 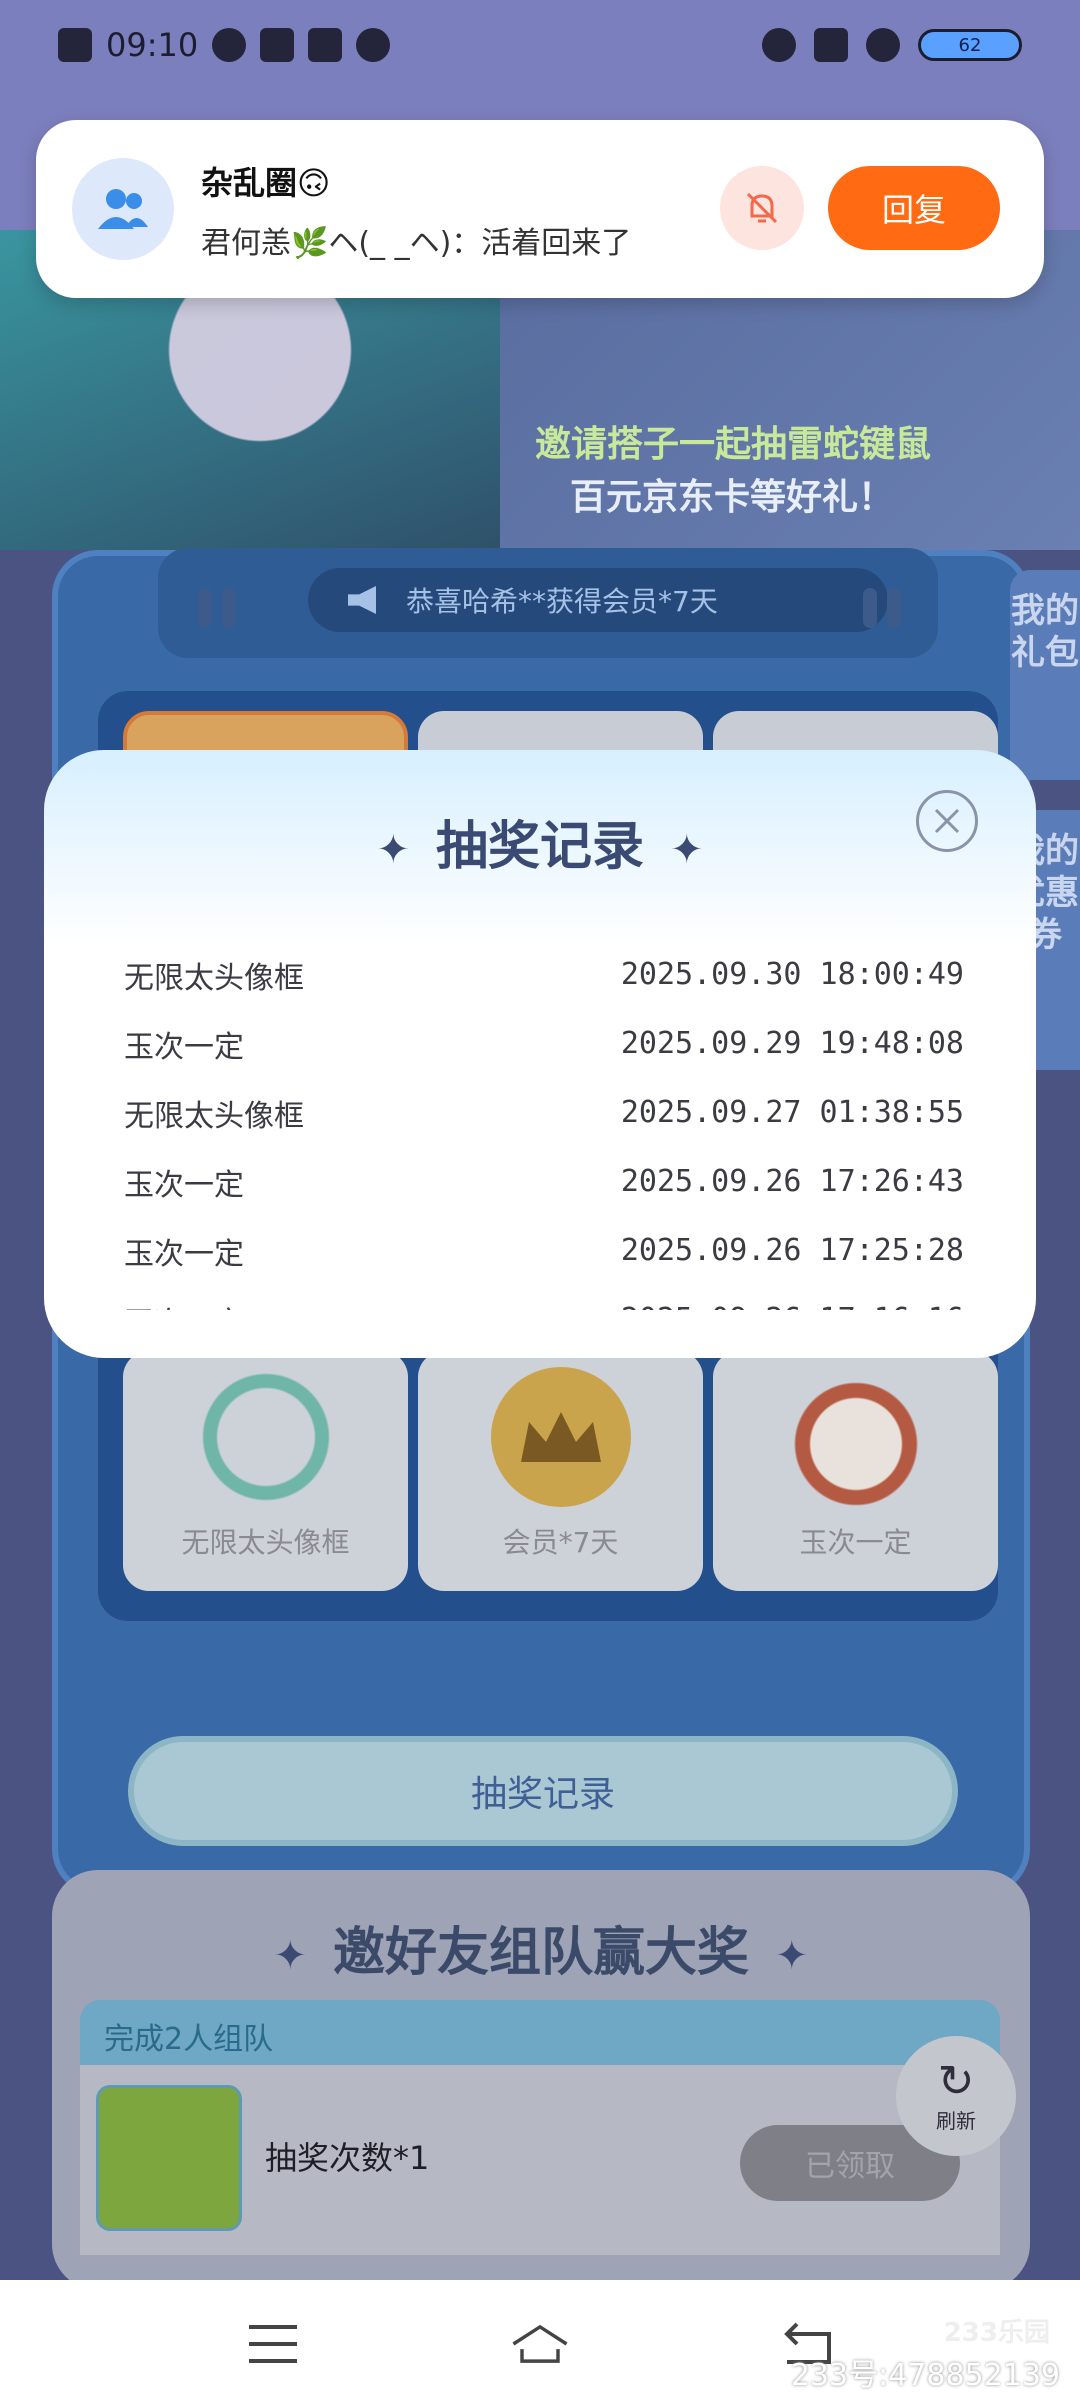 I want to click on marquee-pill-right2, so click(x=894, y=608).